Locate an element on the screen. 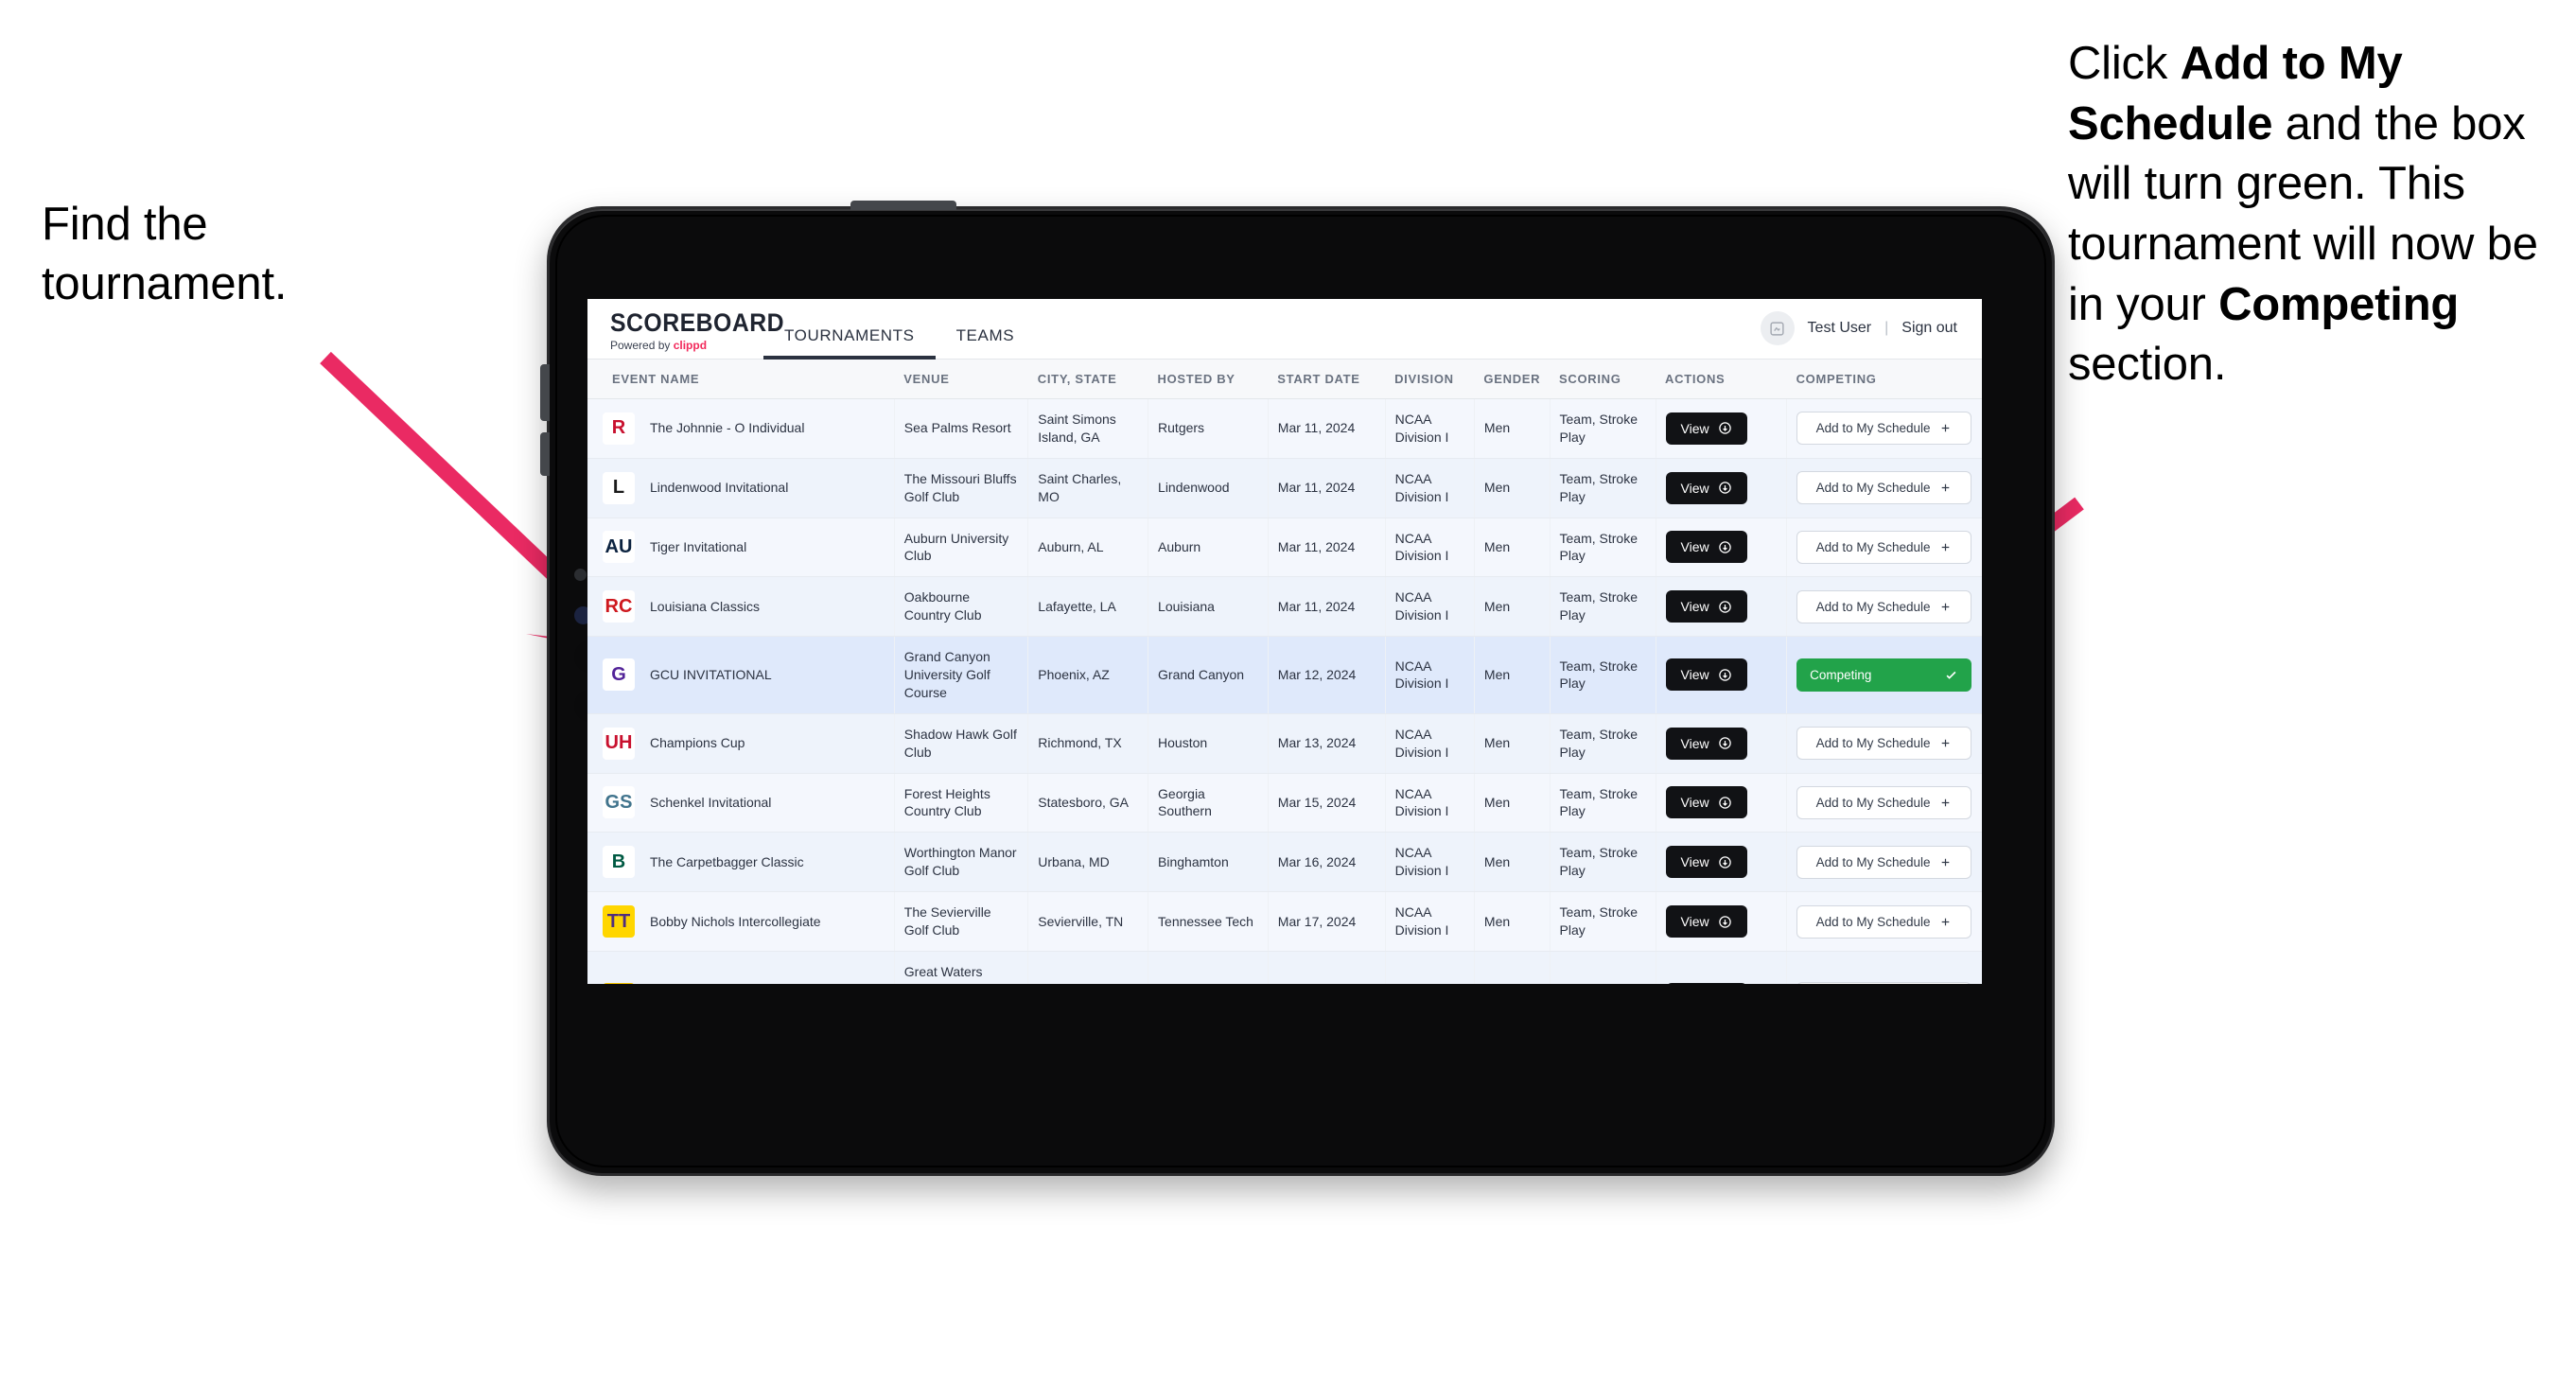 The width and height of the screenshot is (2576, 1386). cell-competing: Competing is located at coordinates (1884, 675).